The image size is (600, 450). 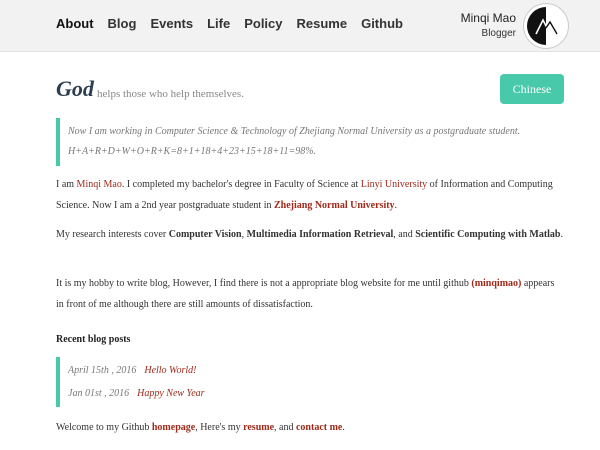 I want to click on nav-life: Life, so click(x=218, y=23).